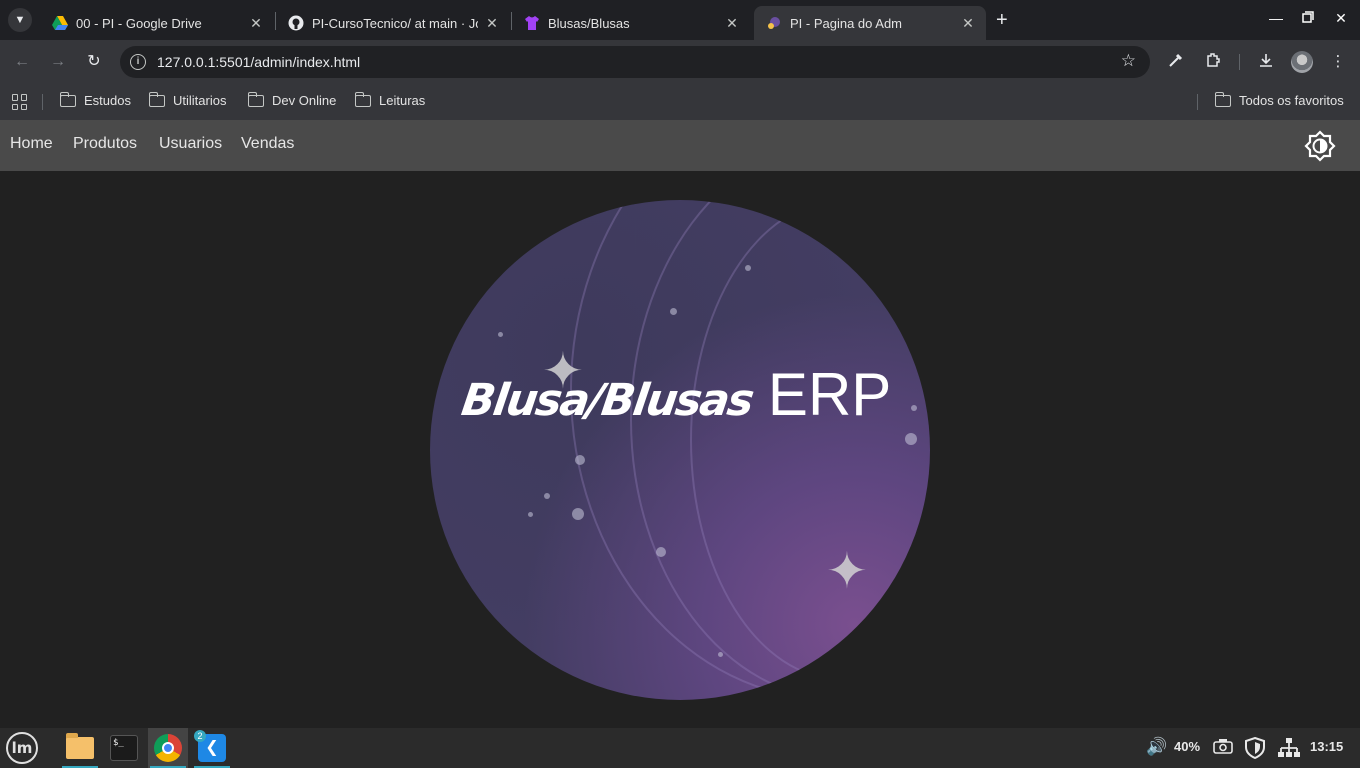 The image size is (1360, 768). Describe the element at coordinates (402, 100) in the screenshot. I see `bookmark-label: Leituras` at that location.